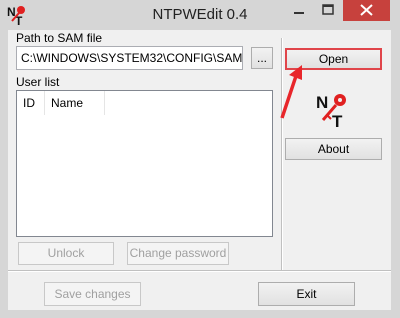  I want to click on unlock-button: Unlock, so click(66, 253).